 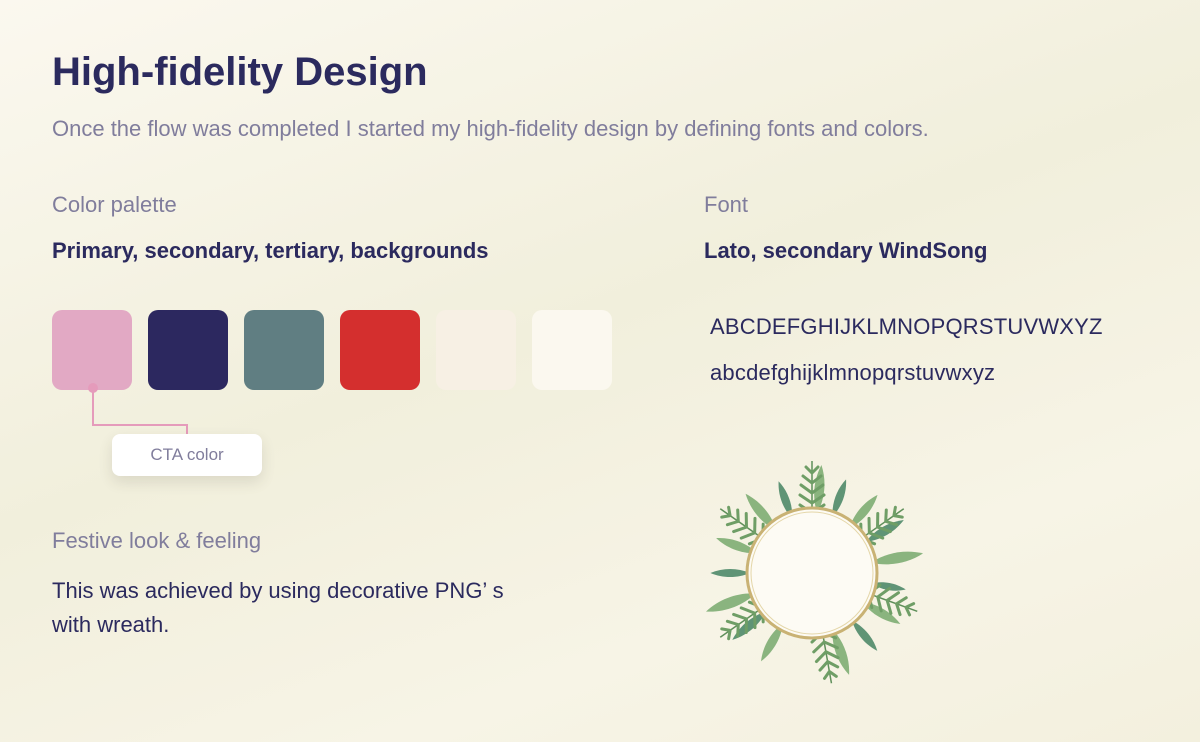 What do you see at coordinates (846, 250) in the screenshot?
I see `font-heading: Lato, secondary WindSong` at bounding box center [846, 250].